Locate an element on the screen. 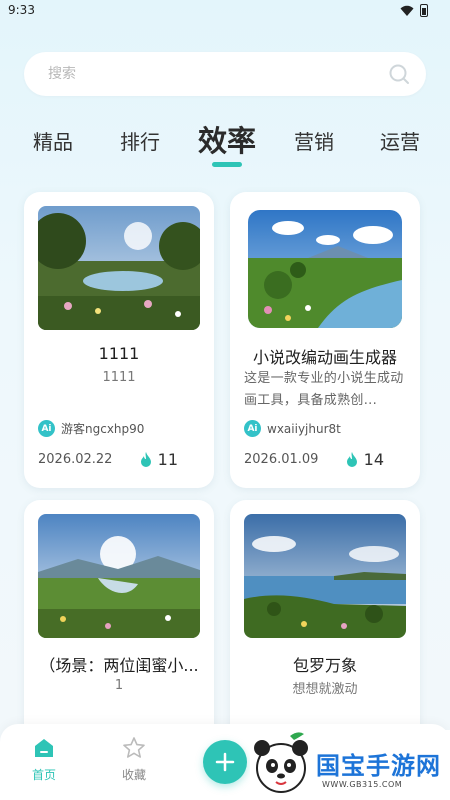 The image size is (450, 800). create-button is located at coordinates (225, 762).